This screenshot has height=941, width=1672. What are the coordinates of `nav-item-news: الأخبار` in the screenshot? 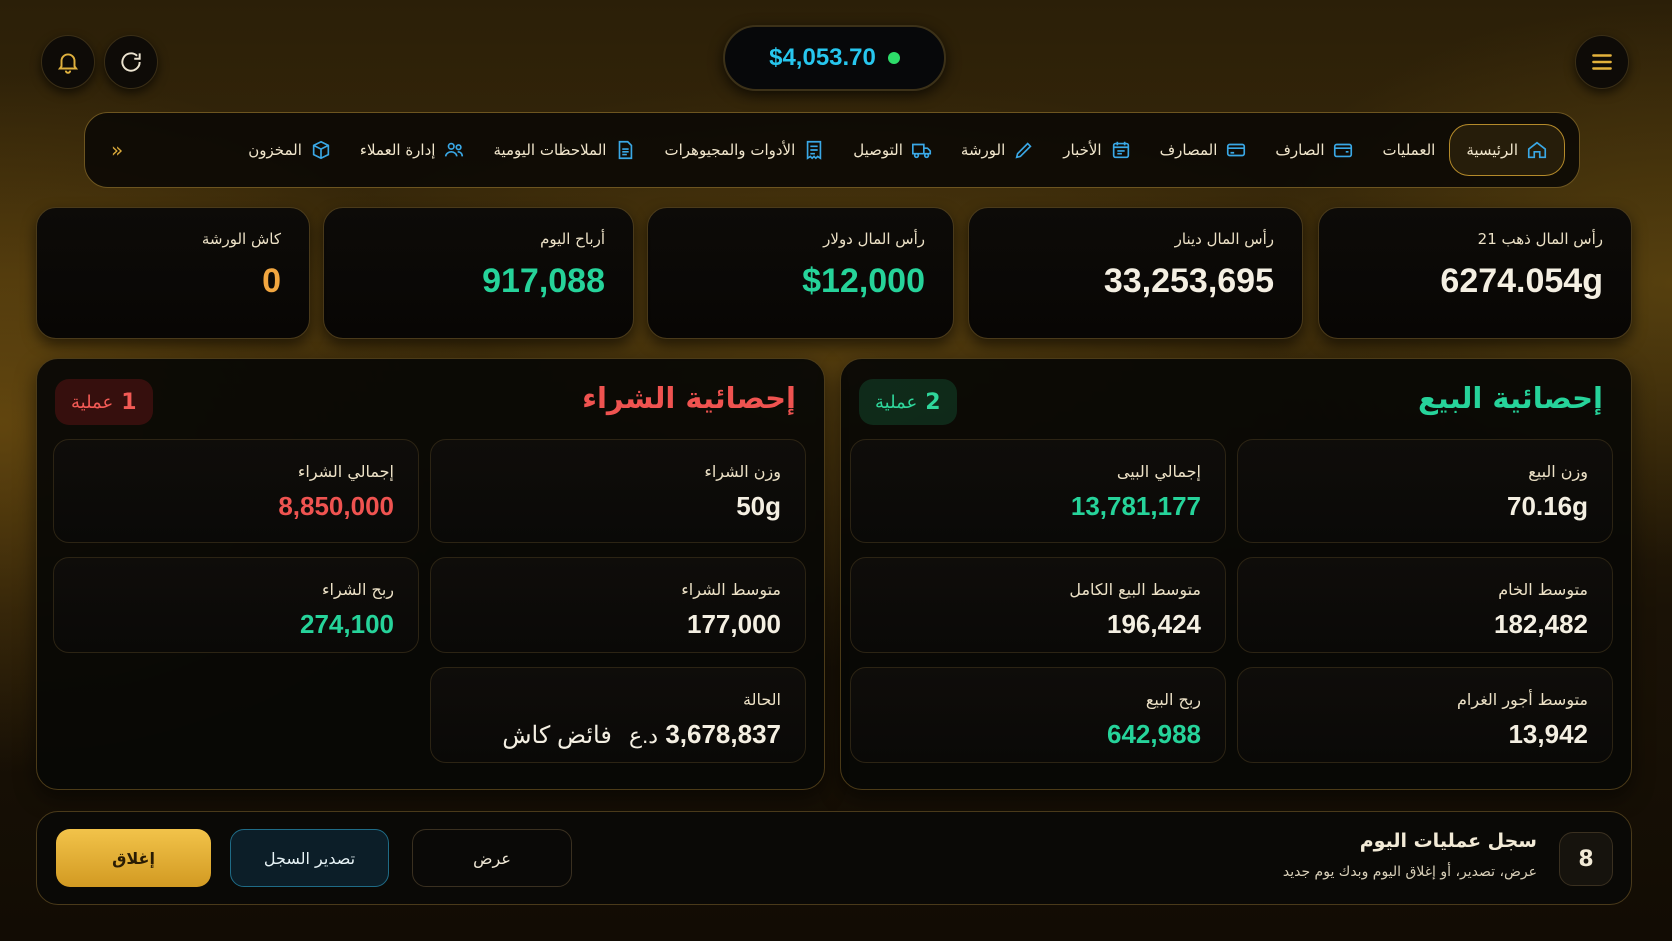 It's located at (1097, 150).